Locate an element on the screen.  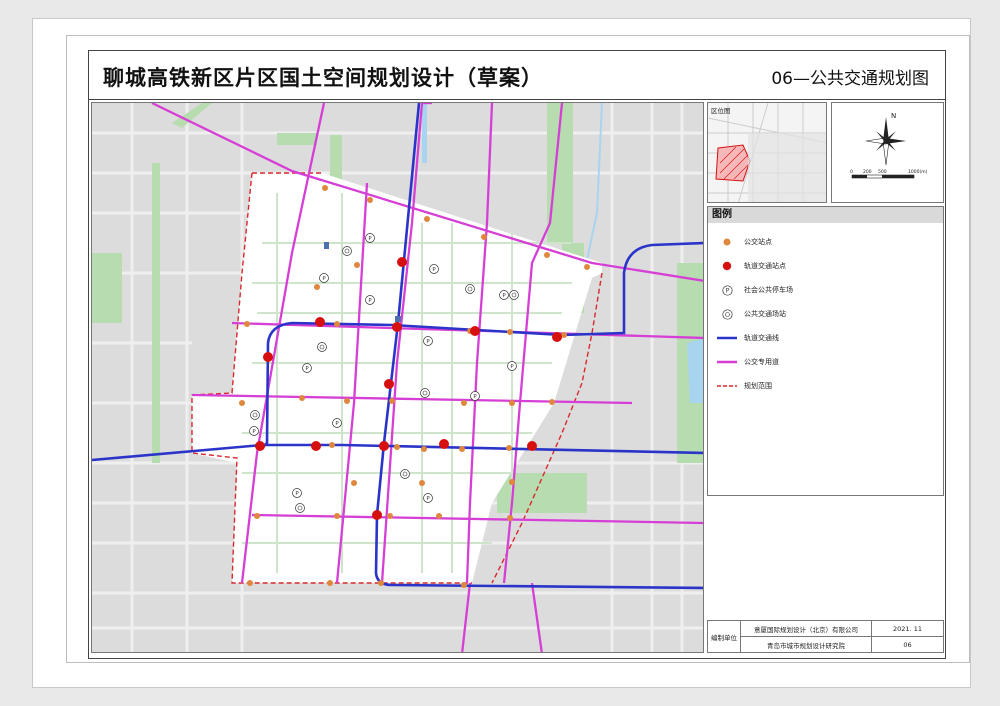
scale-bar is located at coordinates (883, 176).